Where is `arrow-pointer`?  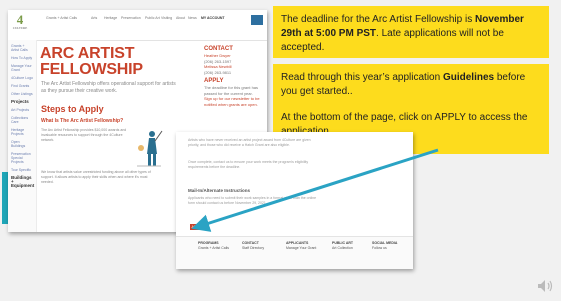 arrow-pointer is located at coordinates (315, 190).